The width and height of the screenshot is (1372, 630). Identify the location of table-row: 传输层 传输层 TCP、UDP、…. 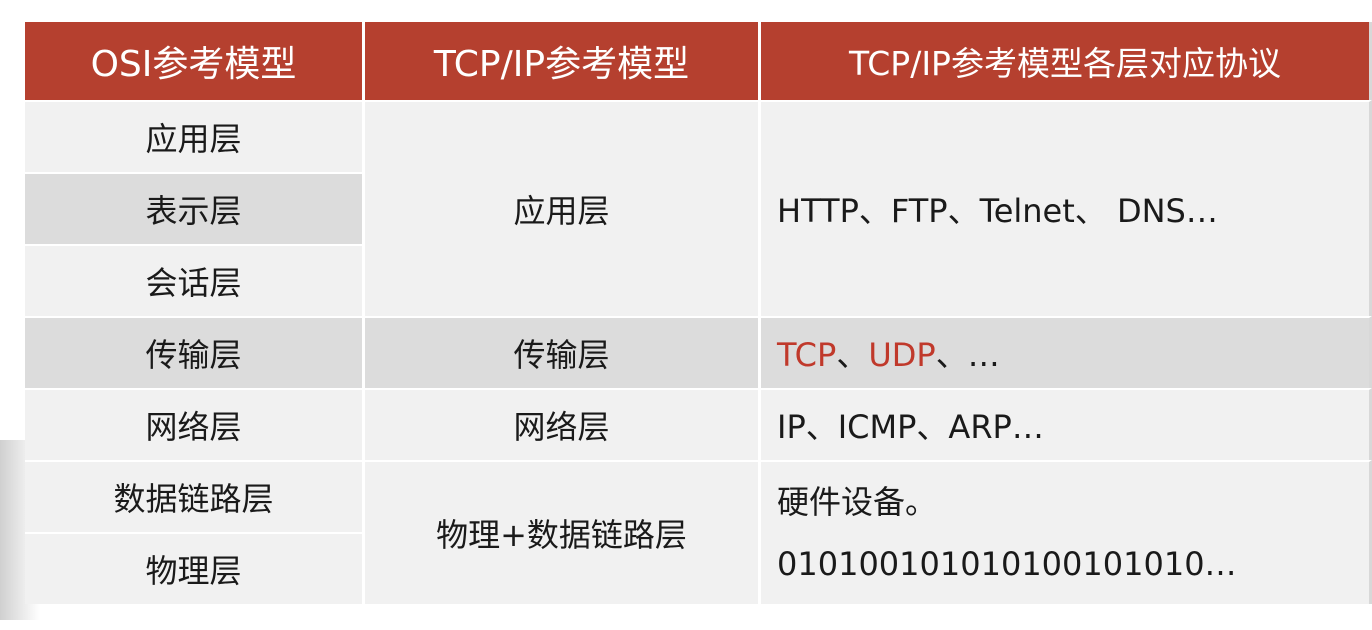
(698, 352).